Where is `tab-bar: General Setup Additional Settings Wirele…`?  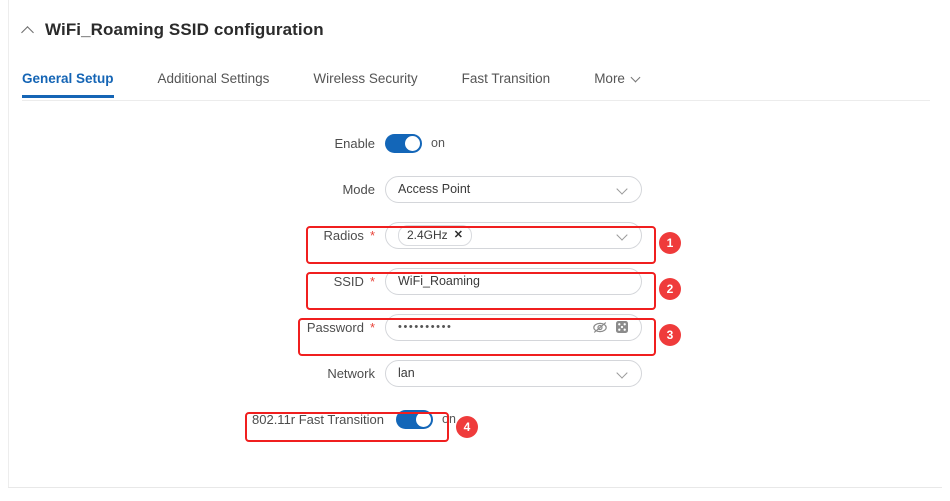 tab-bar: General Setup Additional Settings Wirele… is located at coordinates (476, 83).